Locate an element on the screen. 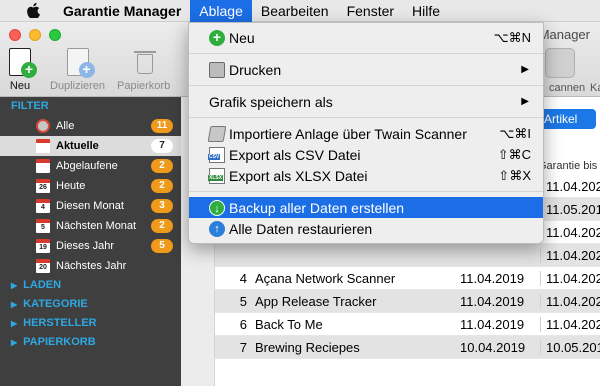  sidebar-section-filter: FILTER is located at coordinates (90, 106).